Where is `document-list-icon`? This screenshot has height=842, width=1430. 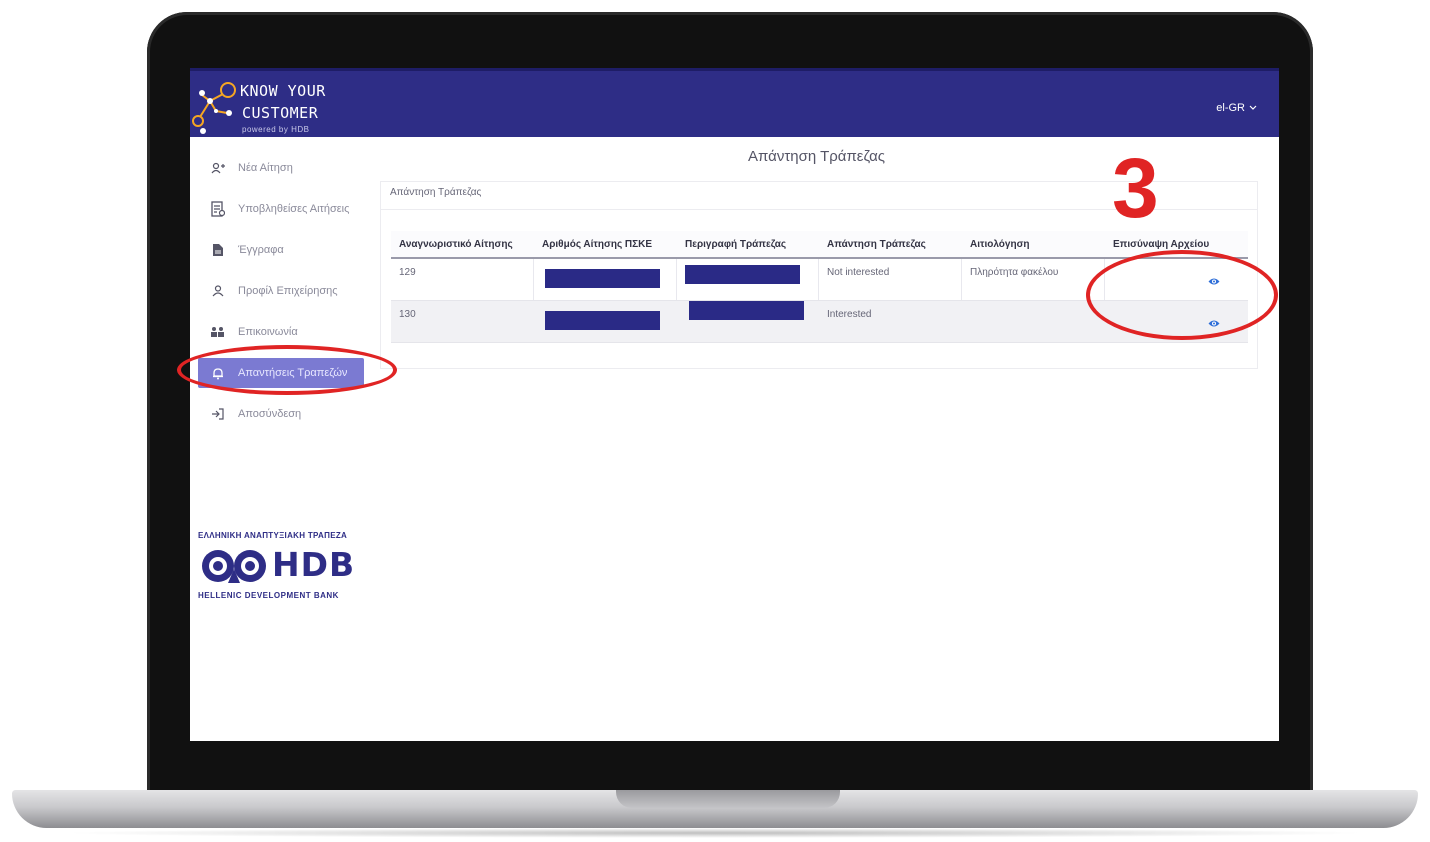
document-list-icon is located at coordinates (218, 209).